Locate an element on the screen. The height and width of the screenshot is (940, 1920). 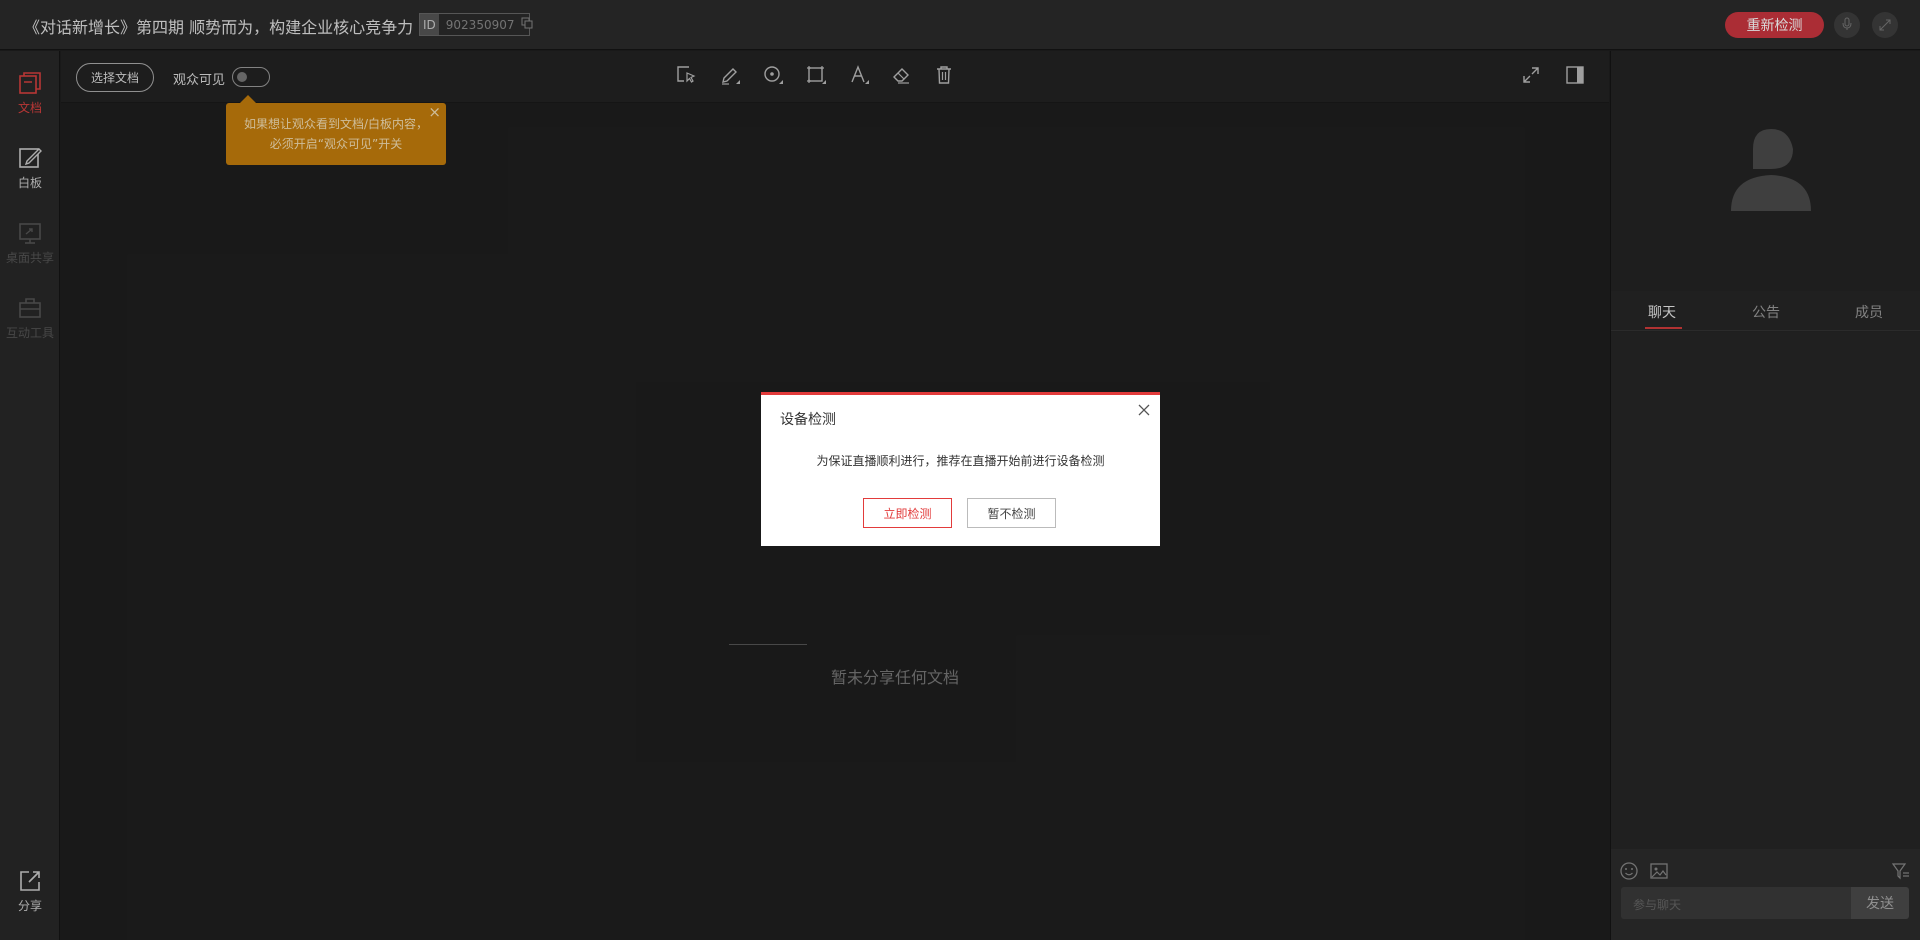
skip-check-button: 暂不检测 is located at coordinates (1011, 513).